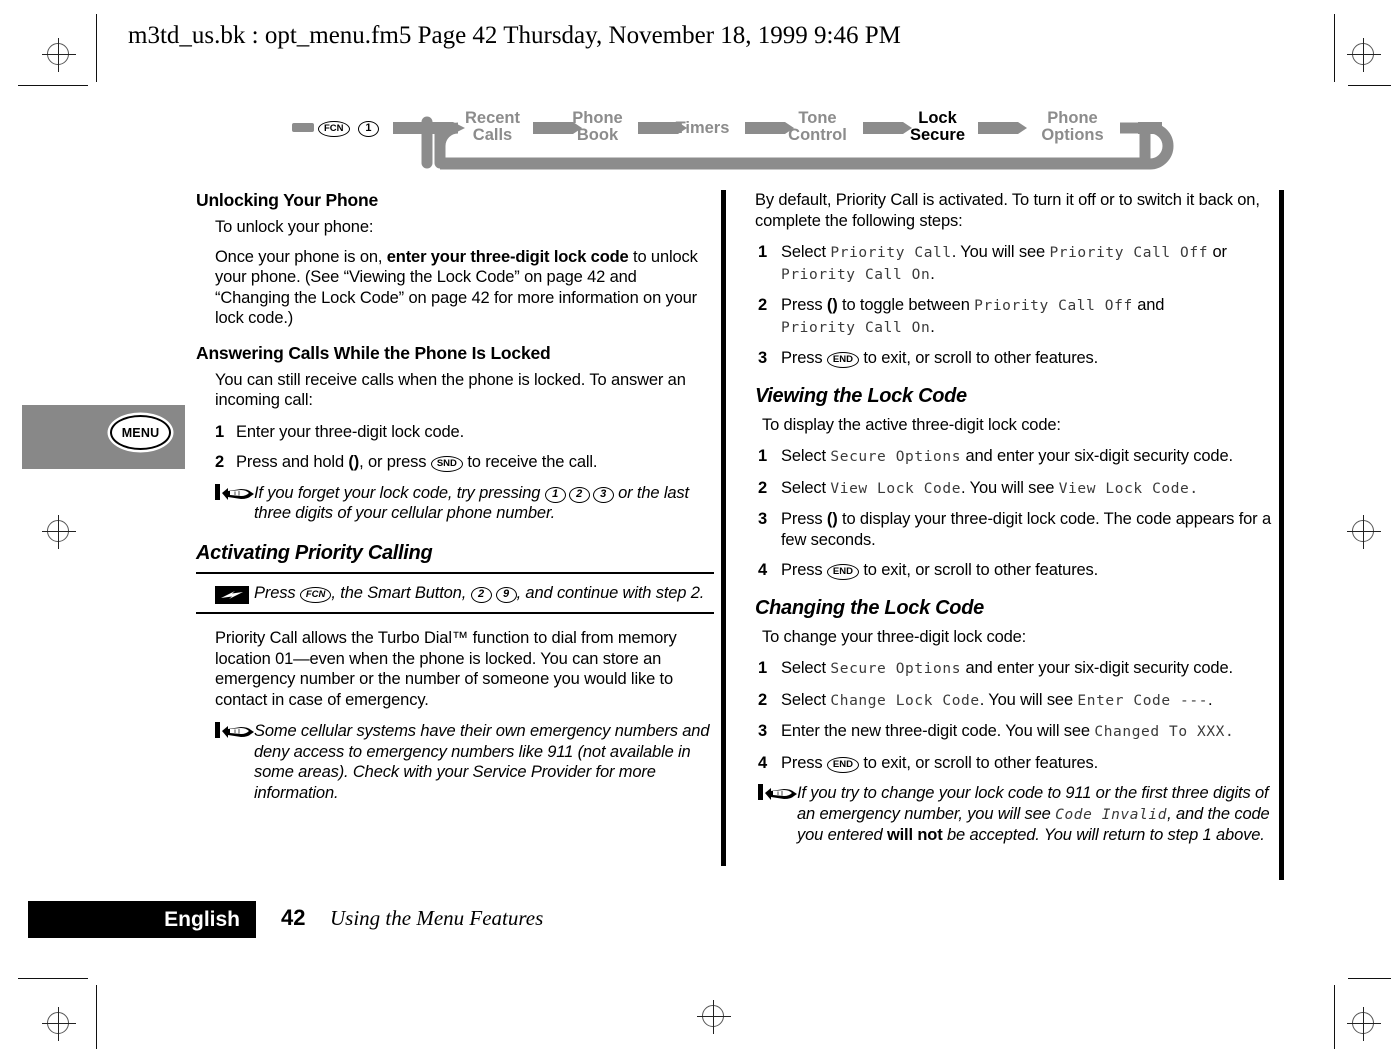 The image size is (1391, 1062). Describe the element at coordinates (506, 594) in the screenshot. I see `nine-key-icon-tip: 9` at that location.